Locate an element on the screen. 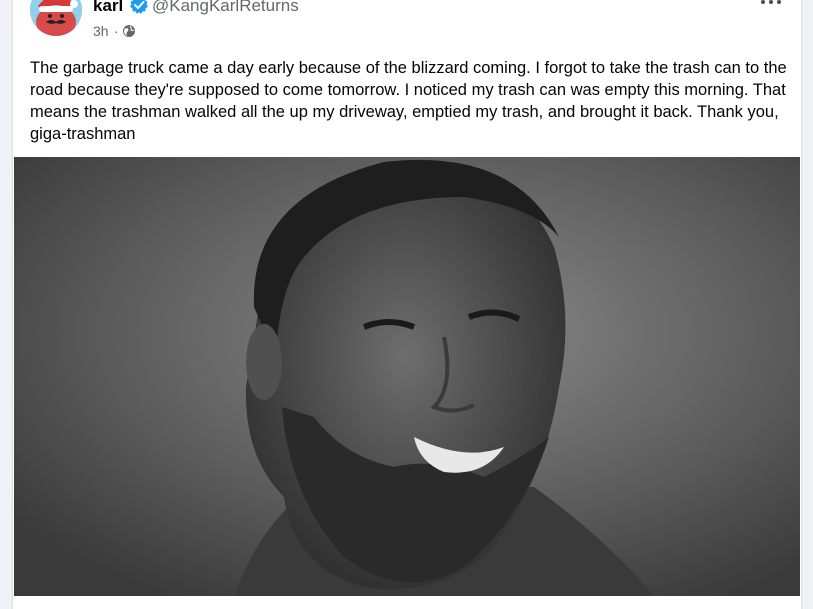 This screenshot has height=609, width=813. avatar-image is located at coordinates (56, 18).